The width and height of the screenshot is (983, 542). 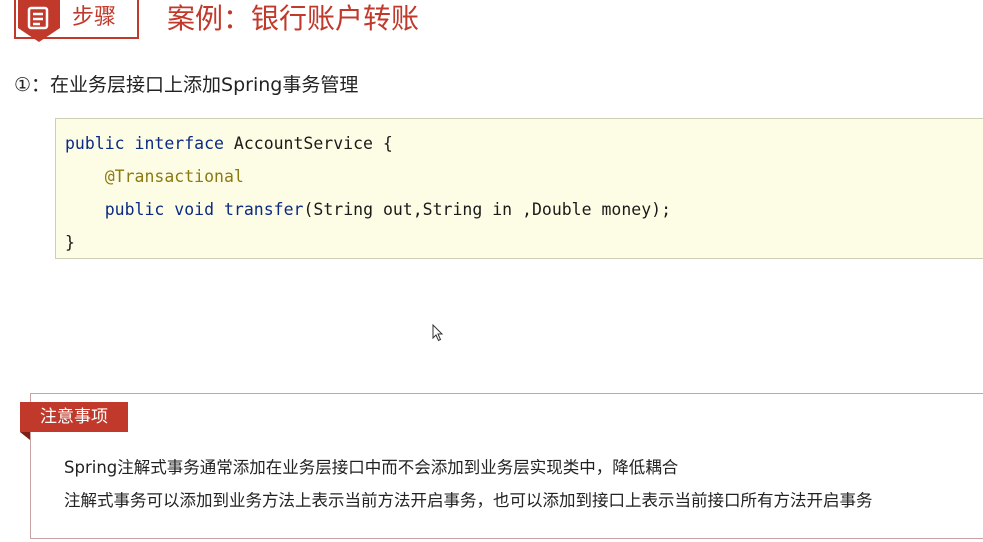 I want to click on code-line-1: public interface AccountService {, so click(x=229, y=144).